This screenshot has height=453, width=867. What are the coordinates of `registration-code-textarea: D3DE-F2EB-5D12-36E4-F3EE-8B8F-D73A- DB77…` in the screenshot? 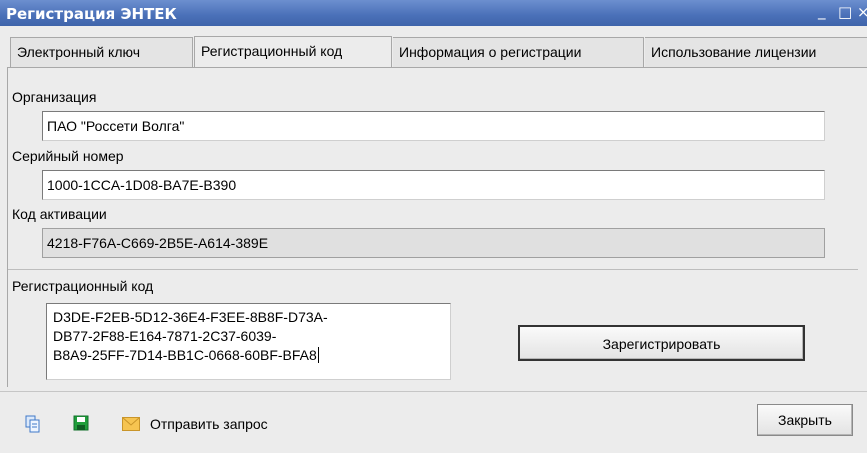 It's located at (248, 341).